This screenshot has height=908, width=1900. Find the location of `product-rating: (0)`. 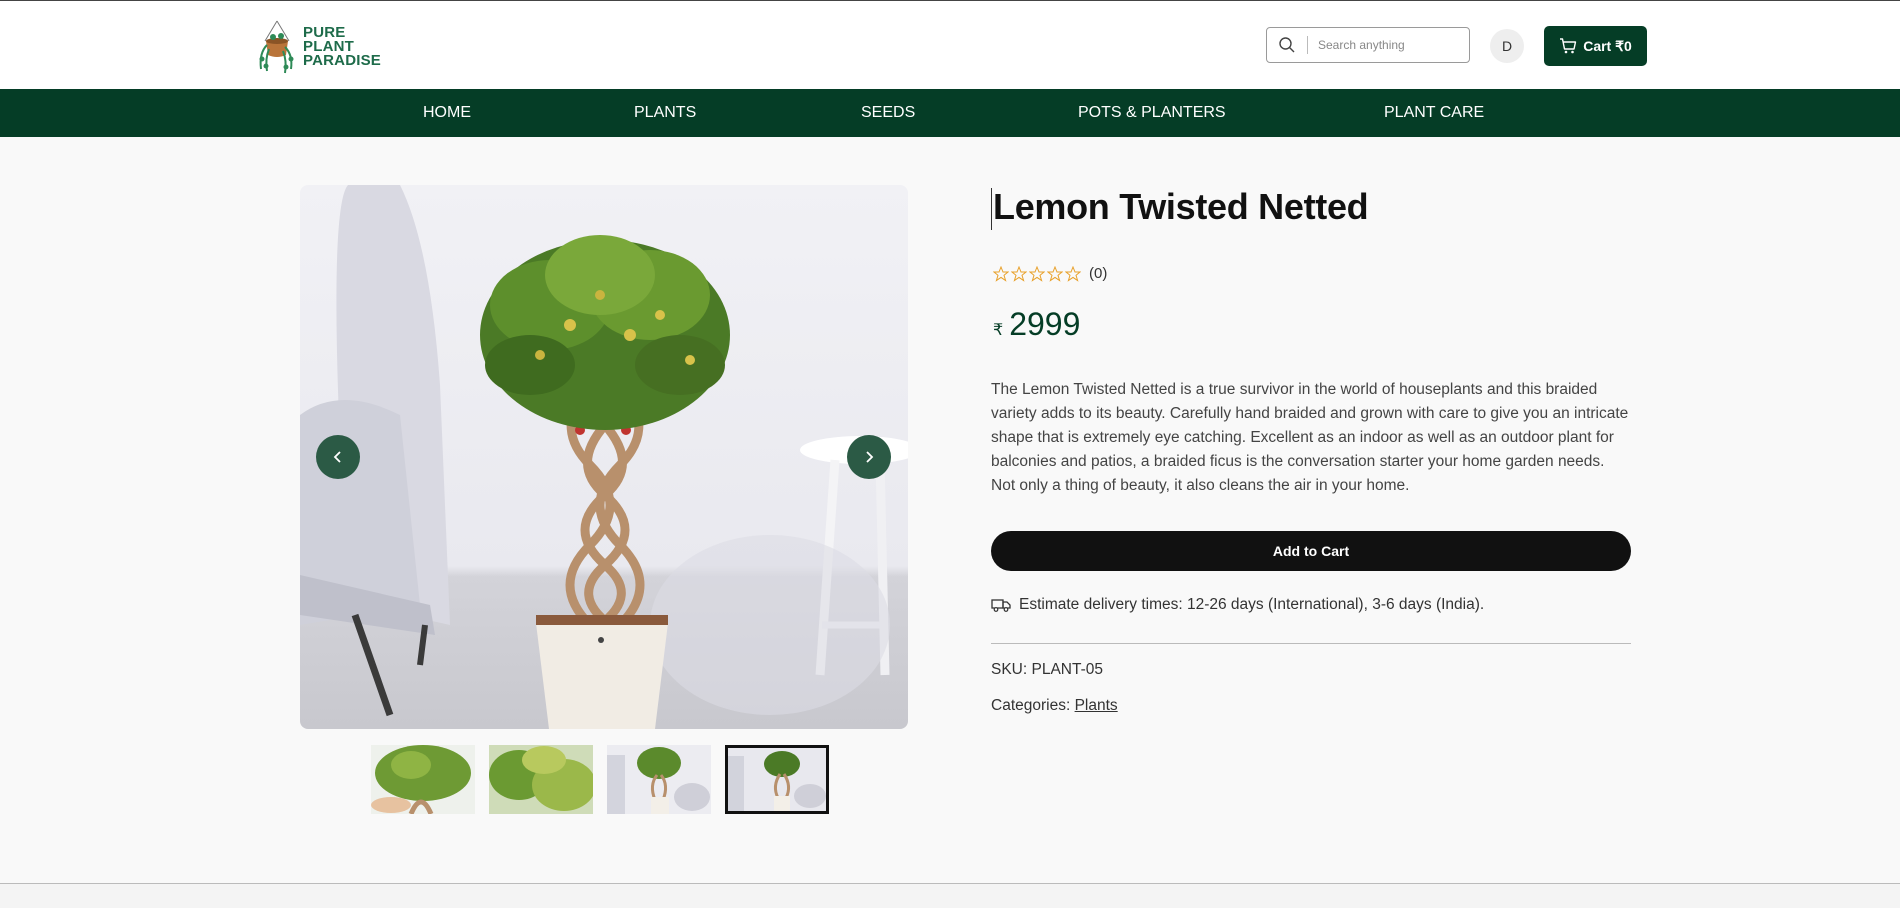

product-rating: (0) is located at coordinates (1050, 273).